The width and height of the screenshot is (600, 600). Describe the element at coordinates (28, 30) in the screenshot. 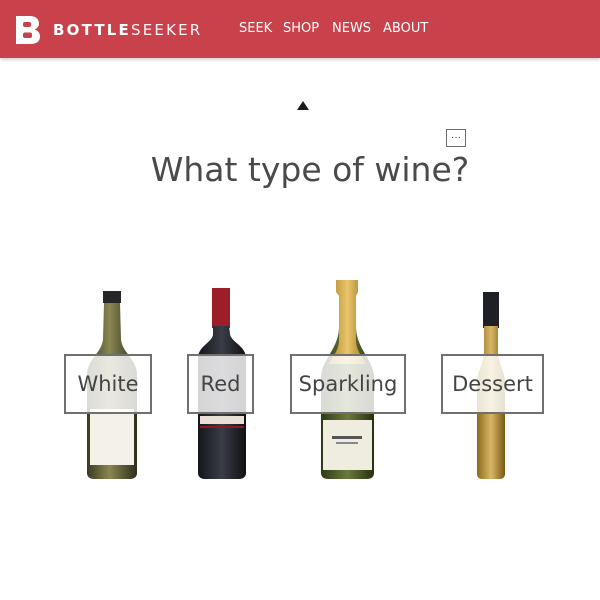

I see `logo-b-icon` at that location.